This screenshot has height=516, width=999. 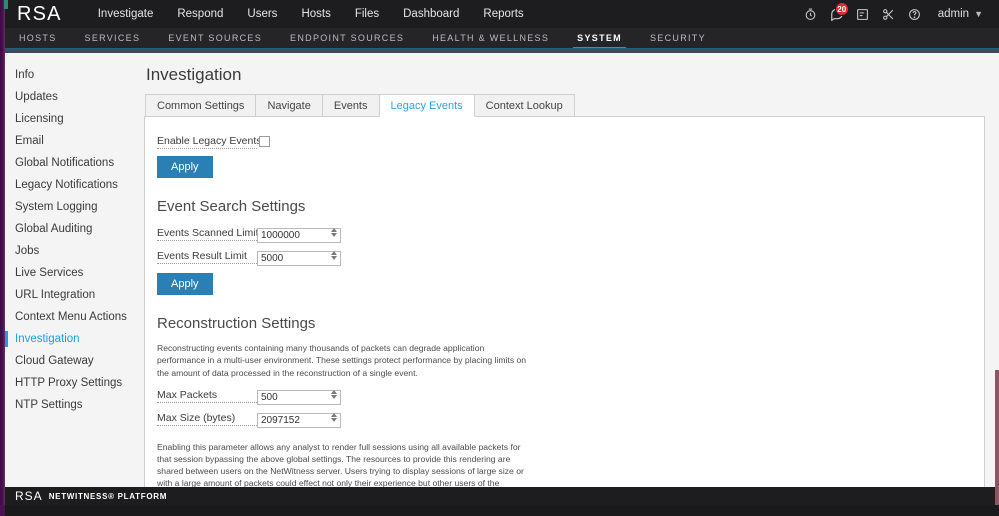 What do you see at coordinates (70, 97) in the screenshot?
I see `sidebar-item-updates: Updates` at bounding box center [70, 97].